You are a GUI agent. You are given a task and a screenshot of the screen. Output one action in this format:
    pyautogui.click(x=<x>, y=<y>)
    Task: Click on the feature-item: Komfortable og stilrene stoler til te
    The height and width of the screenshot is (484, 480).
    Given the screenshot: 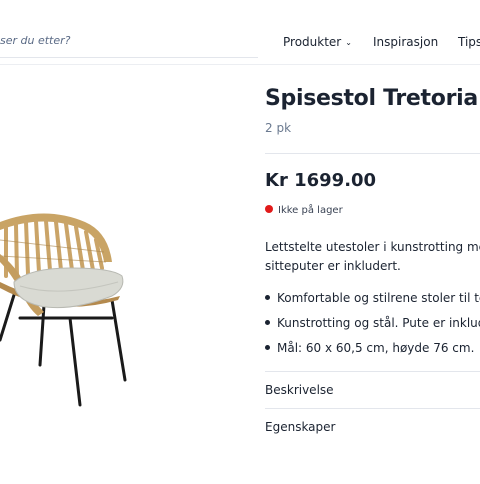 What is the action you would take?
    pyautogui.click(x=372, y=302)
    